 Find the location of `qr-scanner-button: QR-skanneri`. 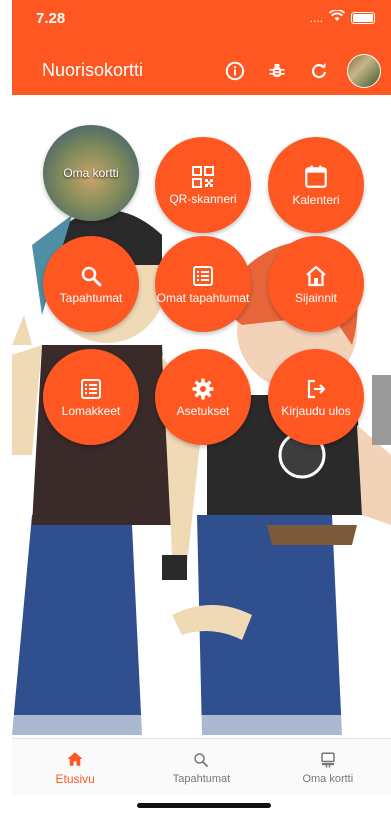

qr-scanner-button: QR-skanneri is located at coordinates (203, 185).